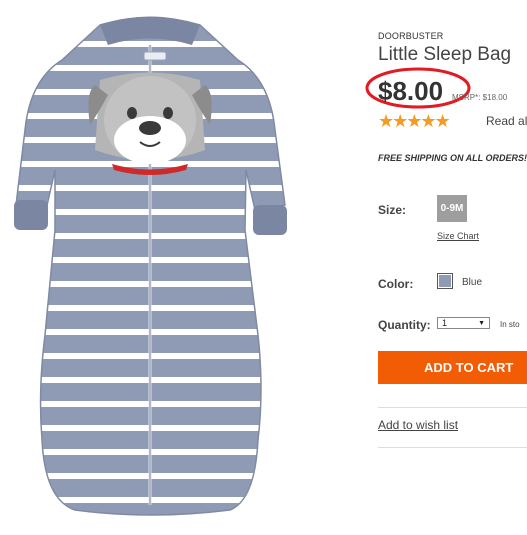 This screenshot has width=527, height=535. What do you see at coordinates (452, 208) in the screenshot?
I see `size-option-button: 0-9M` at bounding box center [452, 208].